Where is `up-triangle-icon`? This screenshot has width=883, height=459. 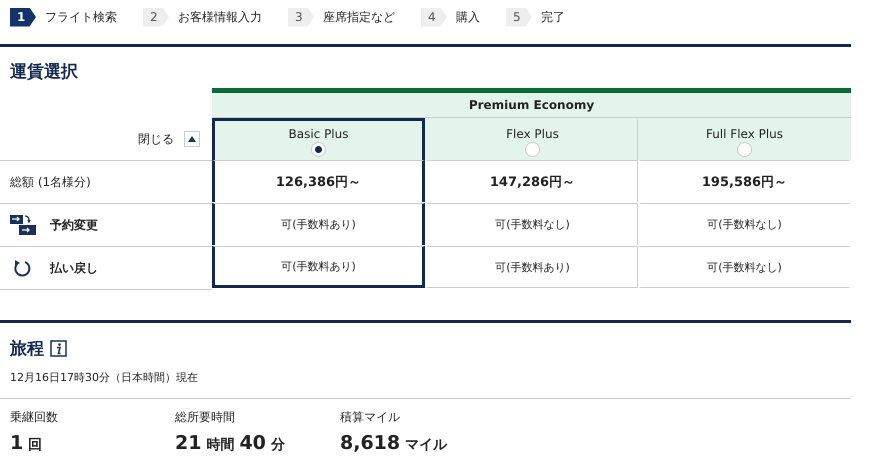 up-triangle-icon is located at coordinates (192, 139).